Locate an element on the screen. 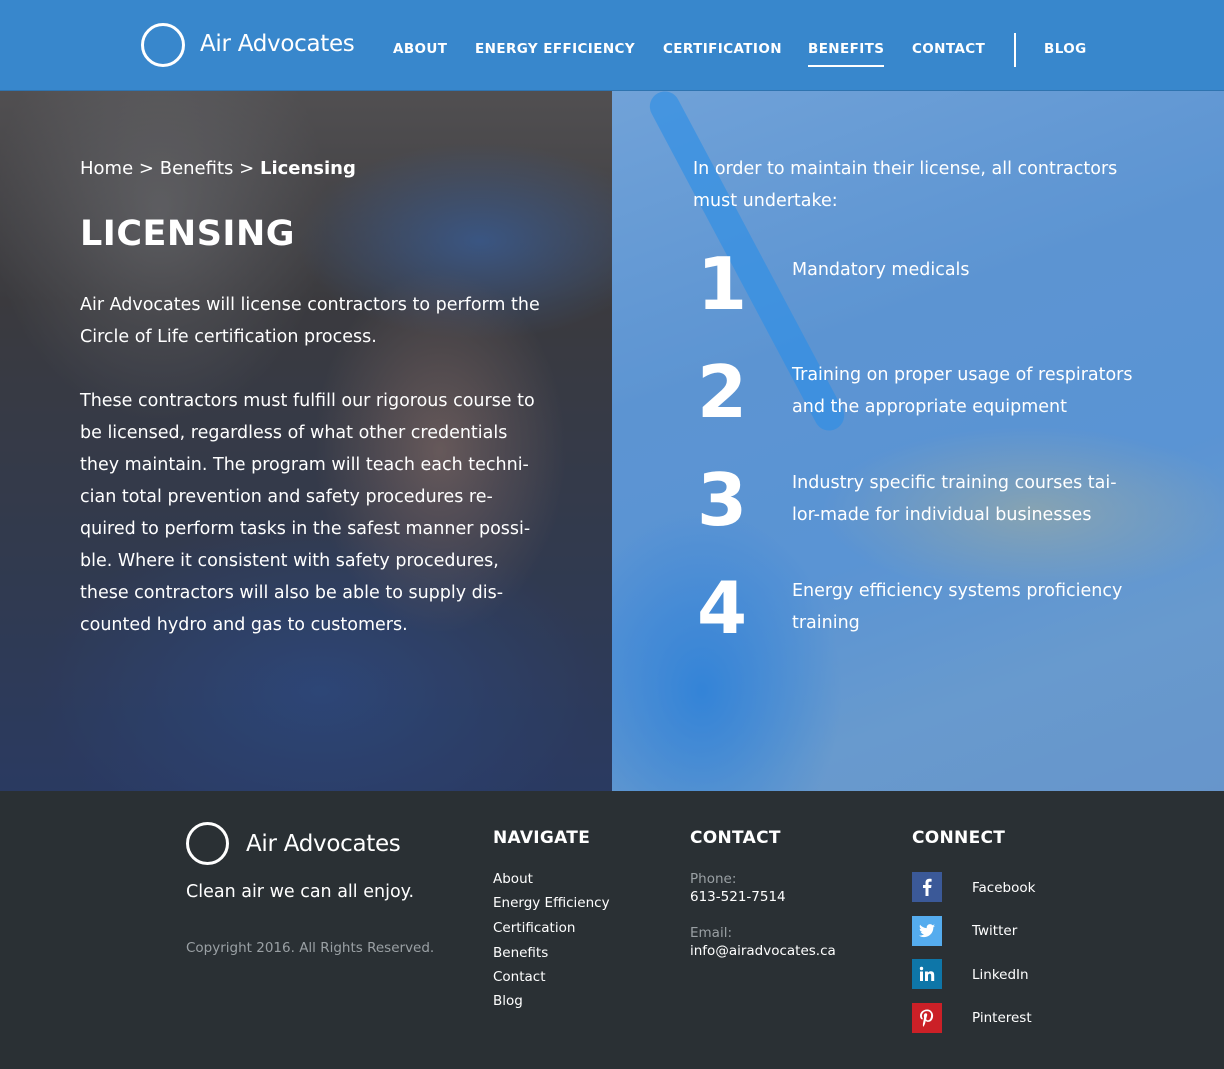  nav-divider is located at coordinates (1015, 50).